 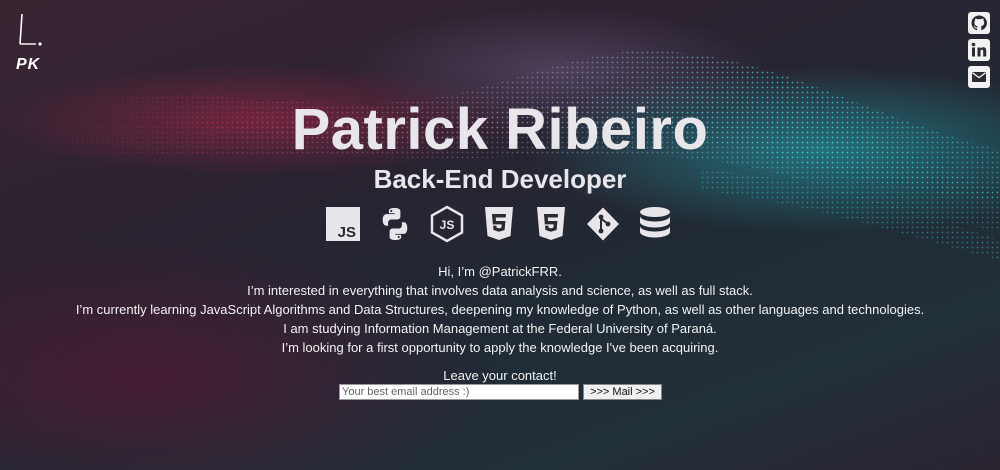 What do you see at coordinates (979, 23) in the screenshot?
I see `github-icon` at bounding box center [979, 23].